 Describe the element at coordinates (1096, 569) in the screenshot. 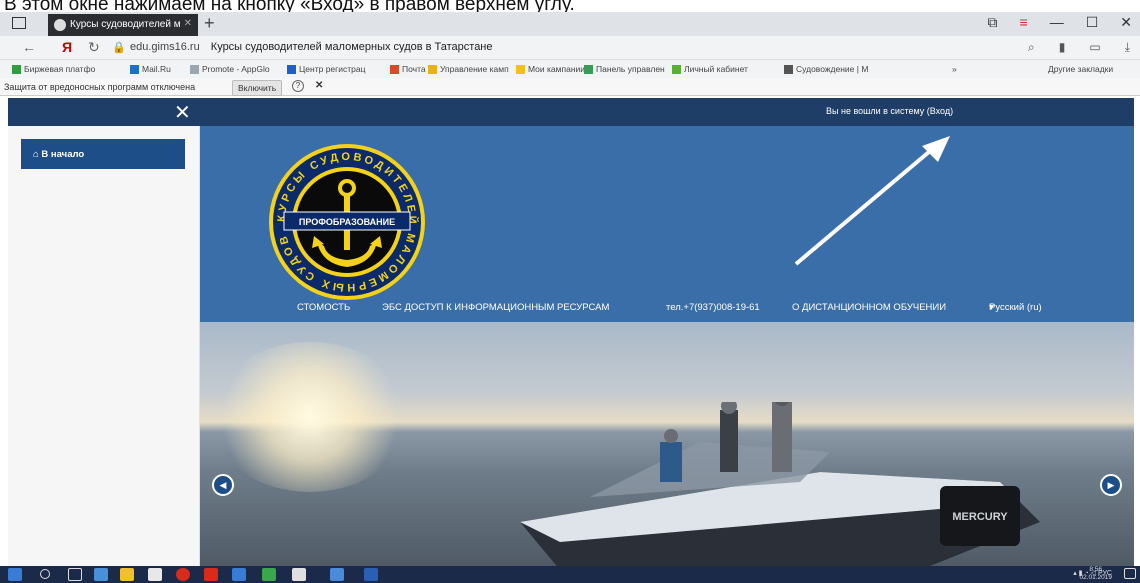

I see `clock-time: 8:56` at that location.